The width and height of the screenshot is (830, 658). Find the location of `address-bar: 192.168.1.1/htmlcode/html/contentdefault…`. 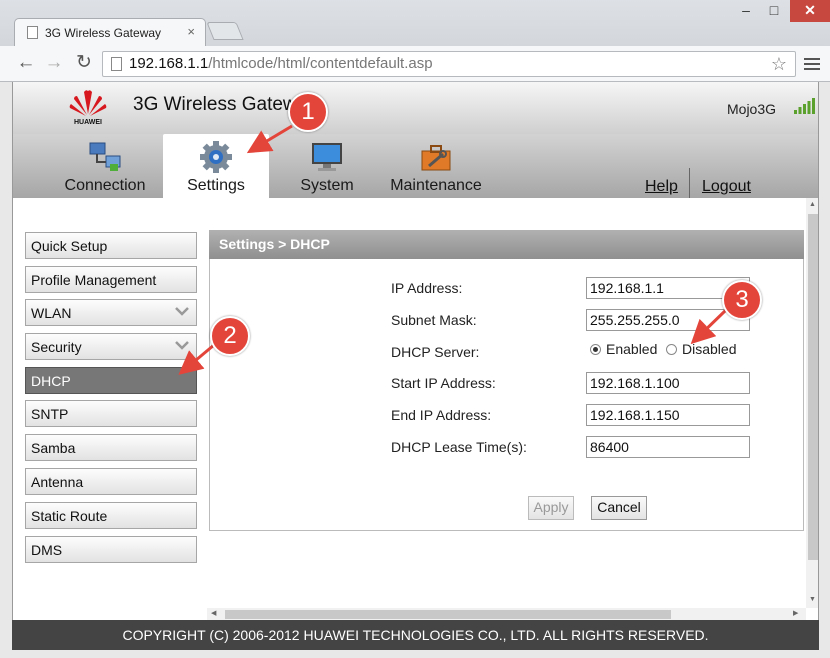

address-bar: 192.168.1.1/htmlcode/html/contentdefault… is located at coordinates (449, 64).